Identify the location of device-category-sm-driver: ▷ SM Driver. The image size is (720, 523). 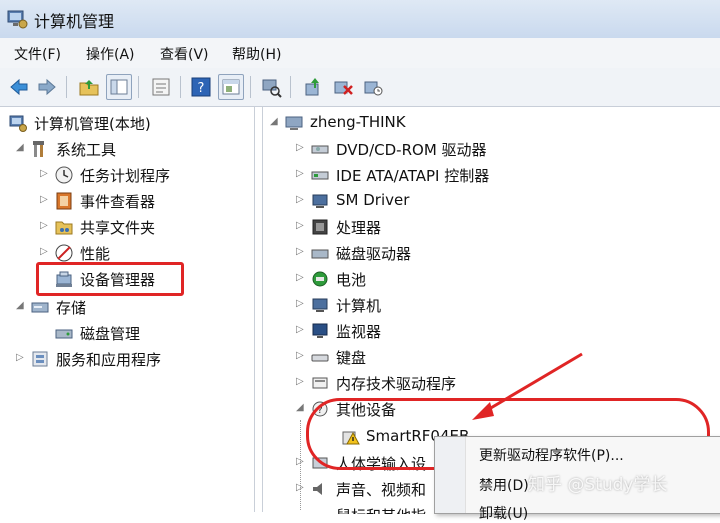
(416, 202).